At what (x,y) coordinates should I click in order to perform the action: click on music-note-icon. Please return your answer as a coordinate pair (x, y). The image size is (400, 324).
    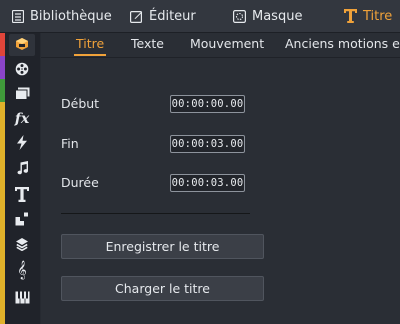
    Looking at the image, I should click on (22, 169).